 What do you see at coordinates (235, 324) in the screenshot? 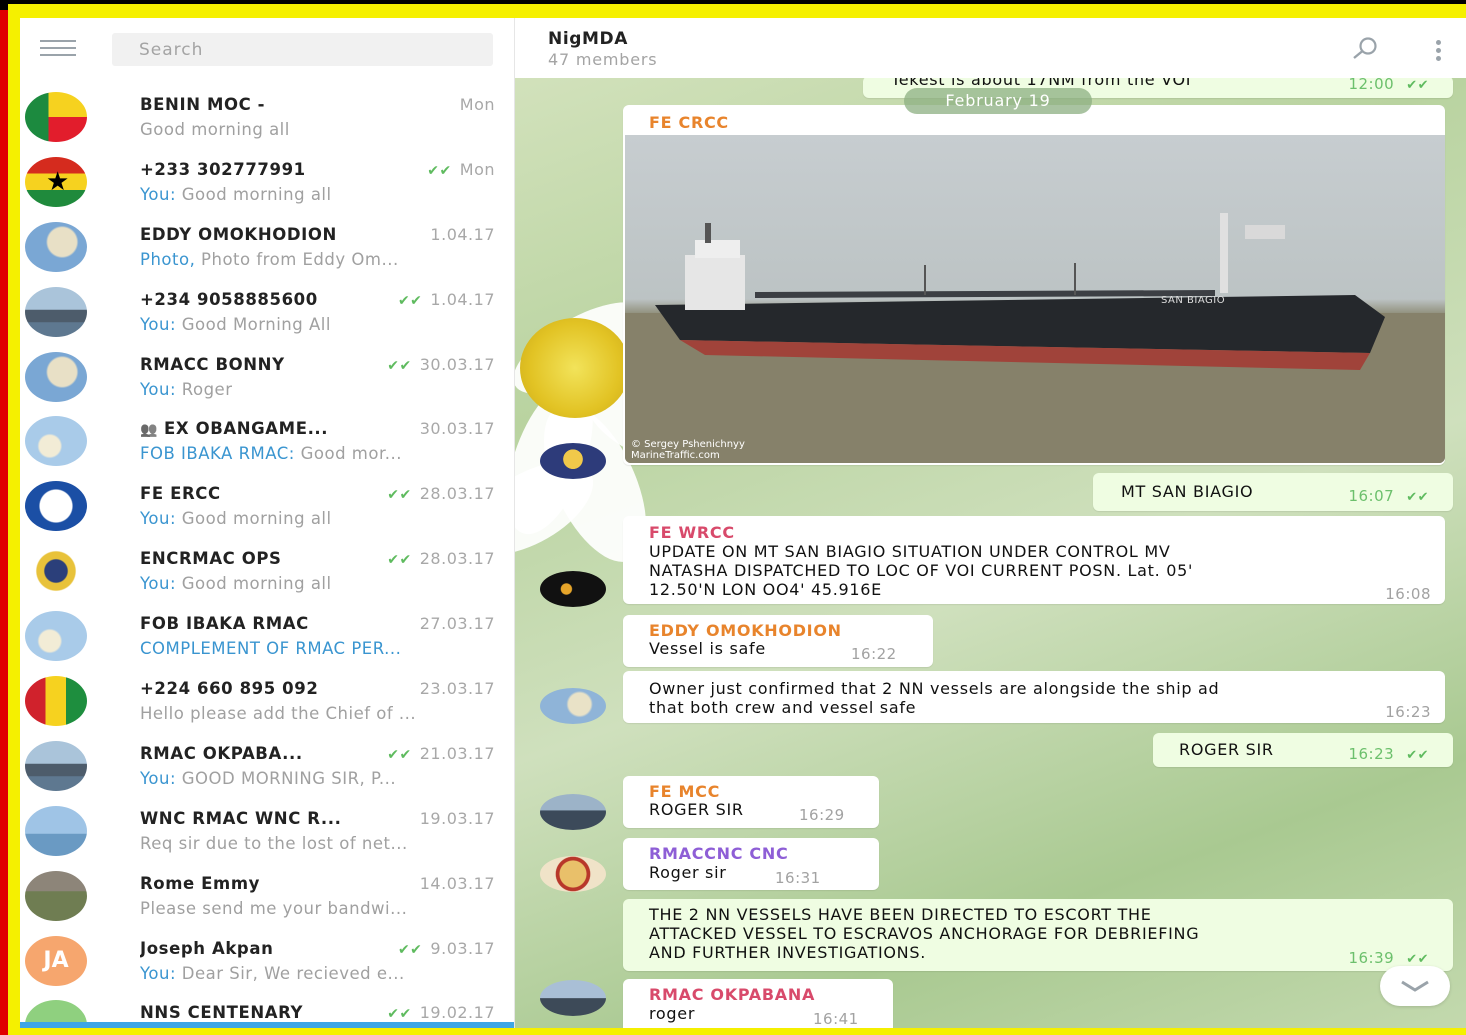
I see `chat-preview: You: Good Morning All` at bounding box center [235, 324].